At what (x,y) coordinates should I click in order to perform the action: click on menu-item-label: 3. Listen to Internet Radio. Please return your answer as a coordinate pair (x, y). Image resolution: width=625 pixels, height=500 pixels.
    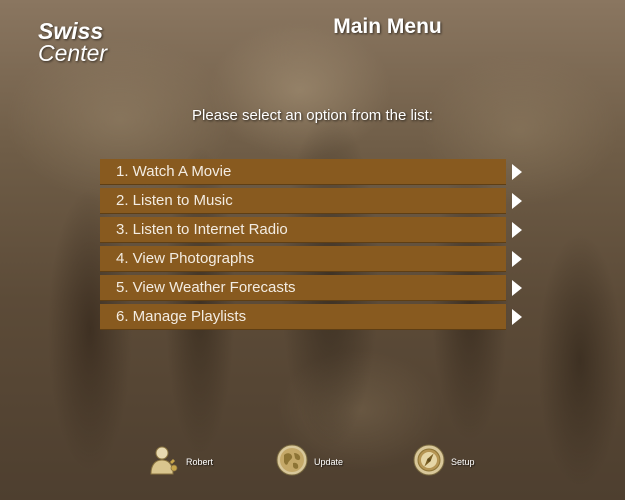
    Looking at the image, I should click on (202, 229).